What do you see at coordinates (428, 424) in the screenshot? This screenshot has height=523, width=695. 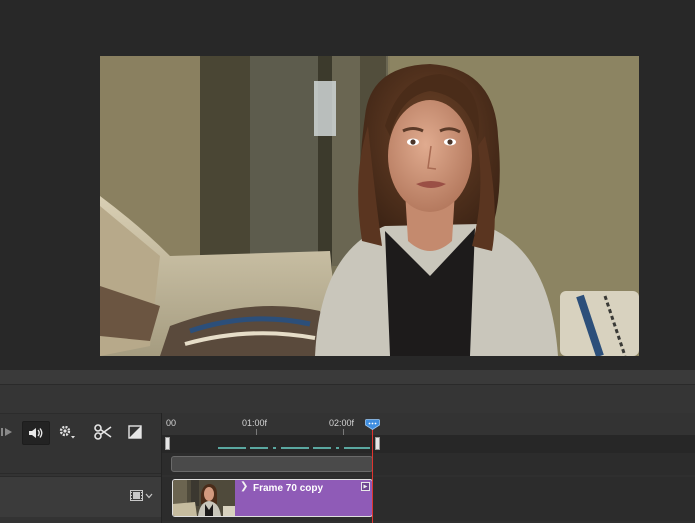 I see `time-ruler: 00 01:00f 02:00f` at bounding box center [428, 424].